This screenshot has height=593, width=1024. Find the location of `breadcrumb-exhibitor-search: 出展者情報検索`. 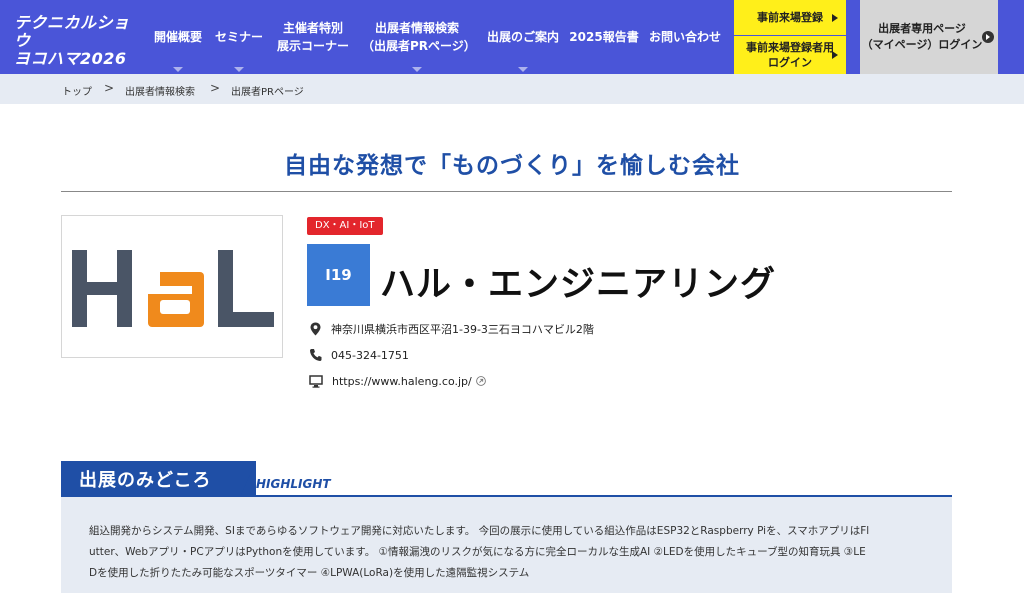

breadcrumb-exhibitor-search: 出展者情報検索 is located at coordinates (160, 90).